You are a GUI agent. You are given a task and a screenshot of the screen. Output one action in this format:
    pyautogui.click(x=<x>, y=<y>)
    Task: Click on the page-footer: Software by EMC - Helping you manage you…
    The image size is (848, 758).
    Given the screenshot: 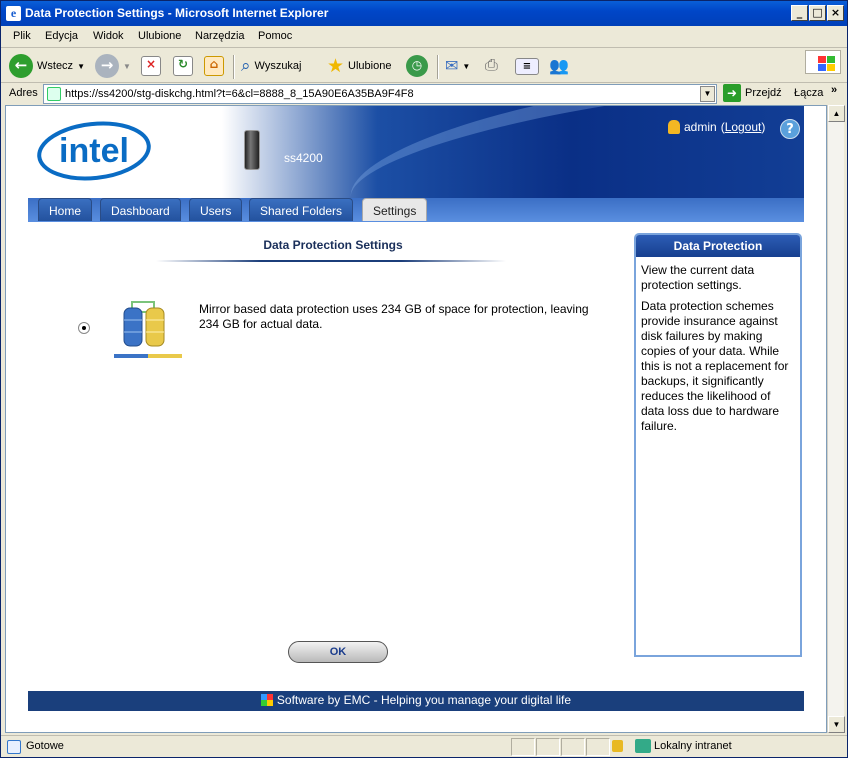 What is the action you would take?
    pyautogui.click(x=416, y=701)
    